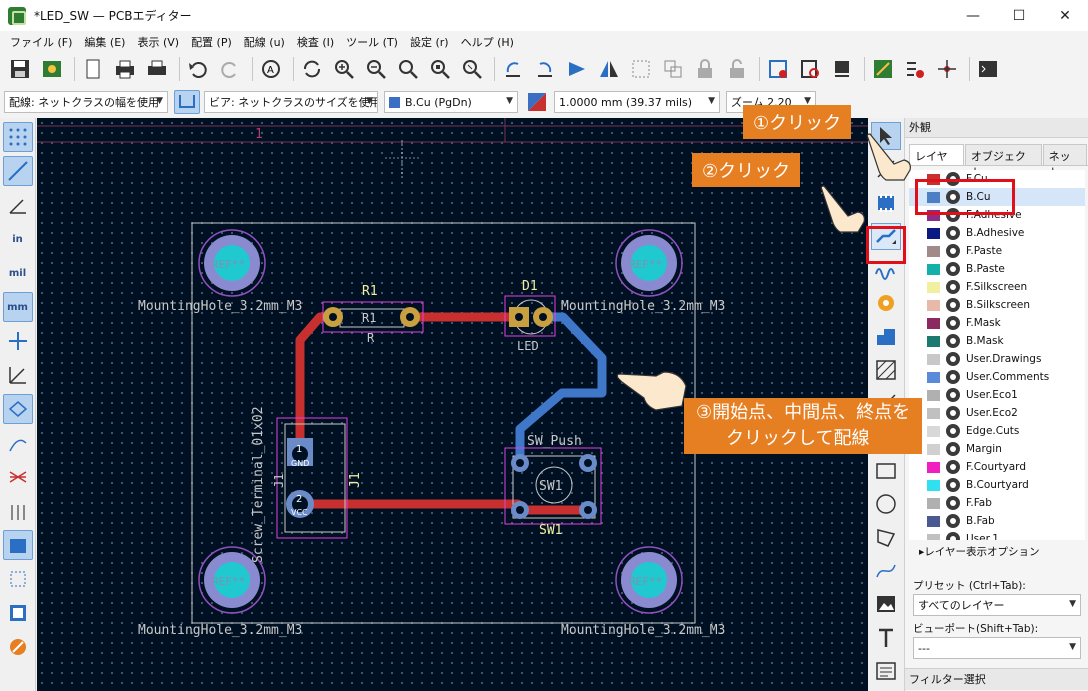 This screenshot has height=691, width=1088. I want to click on menu-preferences: 設定 (r), so click(429, 42).